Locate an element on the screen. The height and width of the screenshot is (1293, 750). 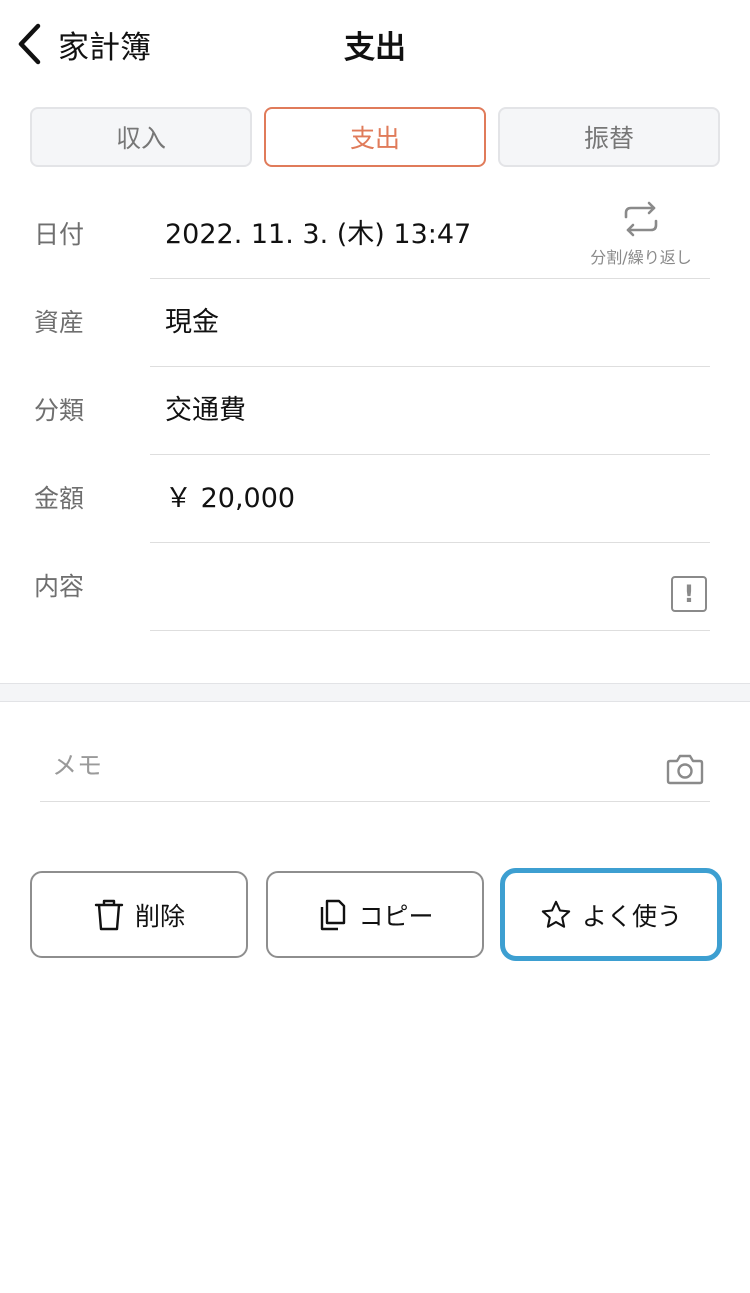
tab-income: 収入 is located at coordinates (141, 137).